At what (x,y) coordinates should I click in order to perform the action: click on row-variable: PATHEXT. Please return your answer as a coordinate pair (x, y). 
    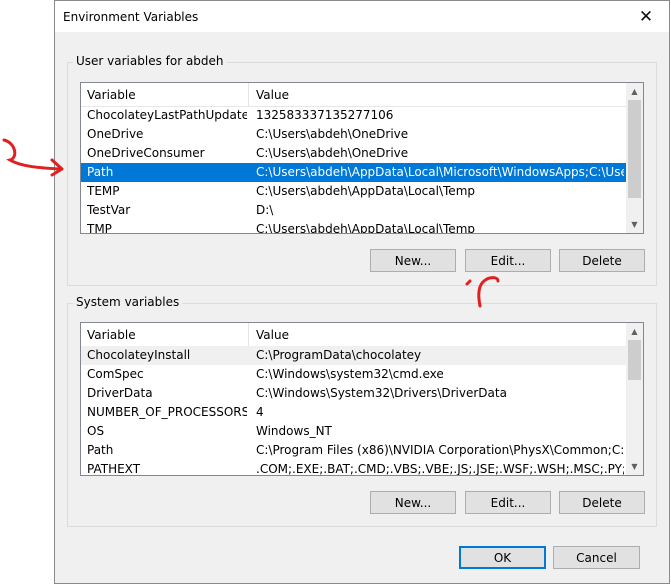
    Looking at the image, I should click on (114, 469).